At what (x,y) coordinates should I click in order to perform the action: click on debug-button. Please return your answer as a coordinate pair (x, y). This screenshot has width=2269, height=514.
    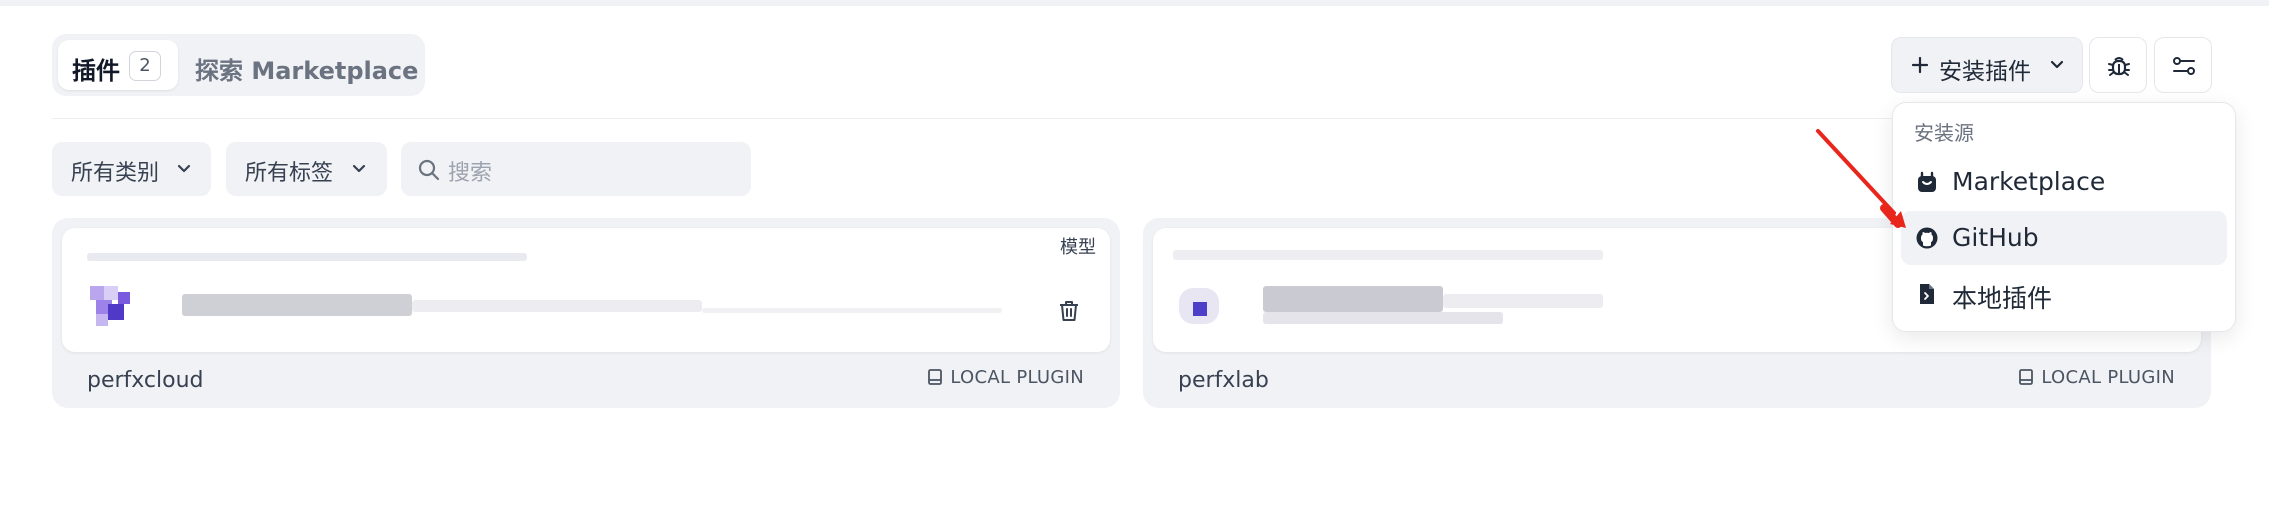
    Looking at the image, I should click on (2118, 65).